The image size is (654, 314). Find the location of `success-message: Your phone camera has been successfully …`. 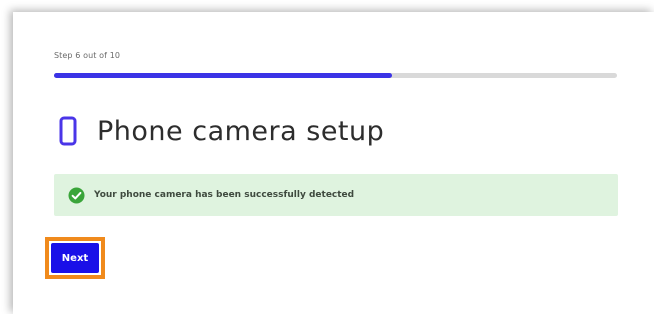

success-message: Your phone camera has been successfully … is located at coordinates (224, 195).